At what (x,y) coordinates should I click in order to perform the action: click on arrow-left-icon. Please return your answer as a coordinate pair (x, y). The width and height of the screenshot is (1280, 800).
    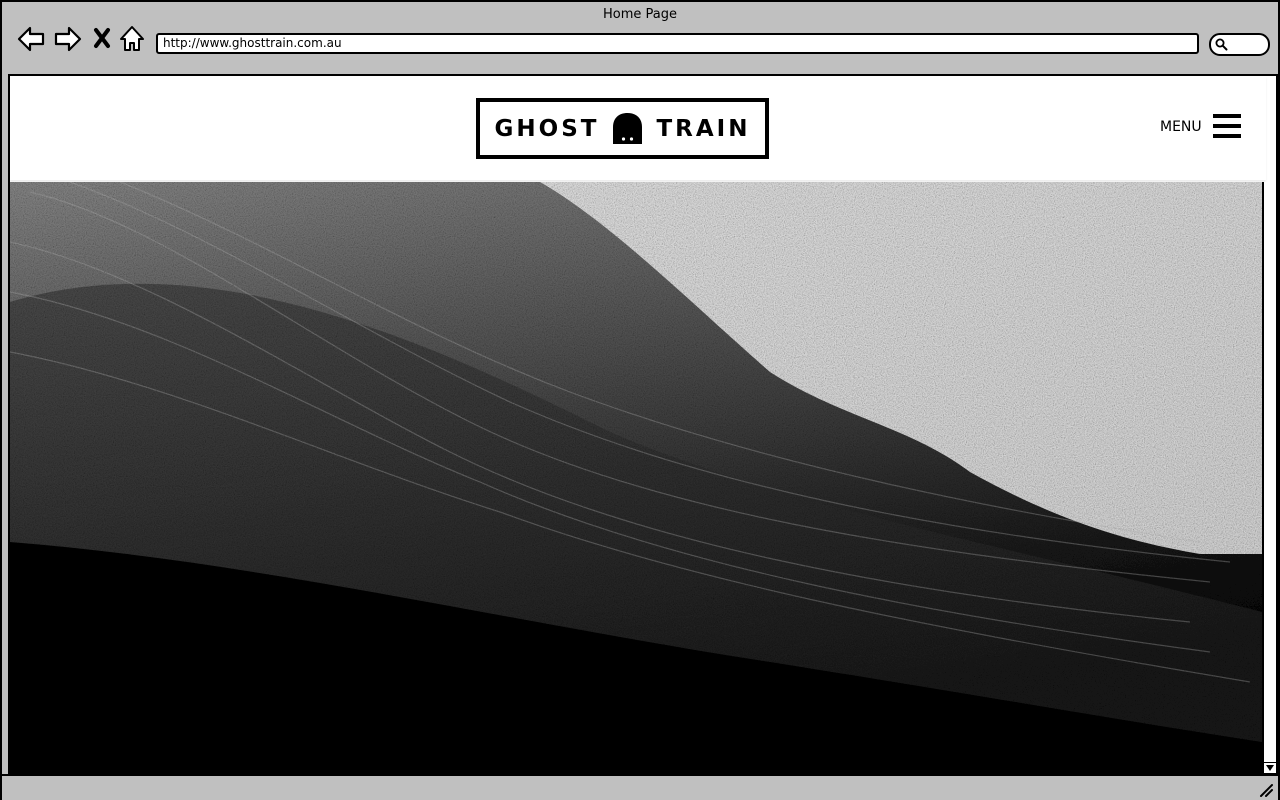
    Looking at the image, I should click on (31, 39).